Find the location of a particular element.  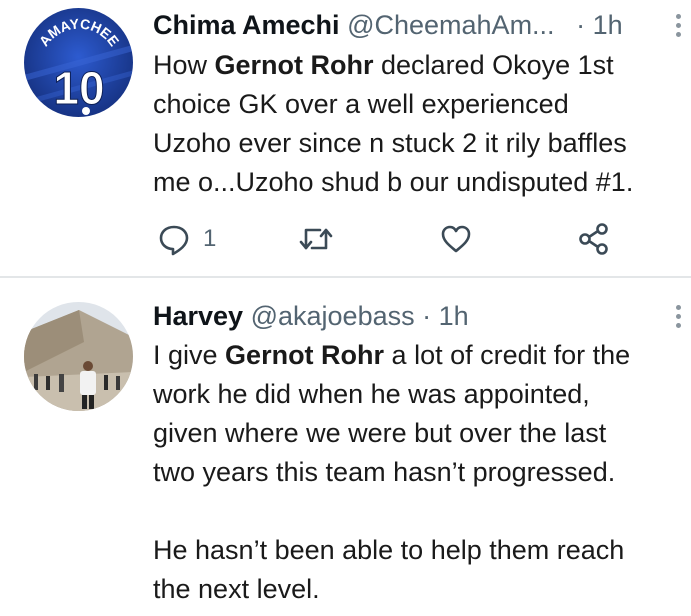

tweet-text-line: two years this team hasn’t progressed. is located at coordinates (384, 472).